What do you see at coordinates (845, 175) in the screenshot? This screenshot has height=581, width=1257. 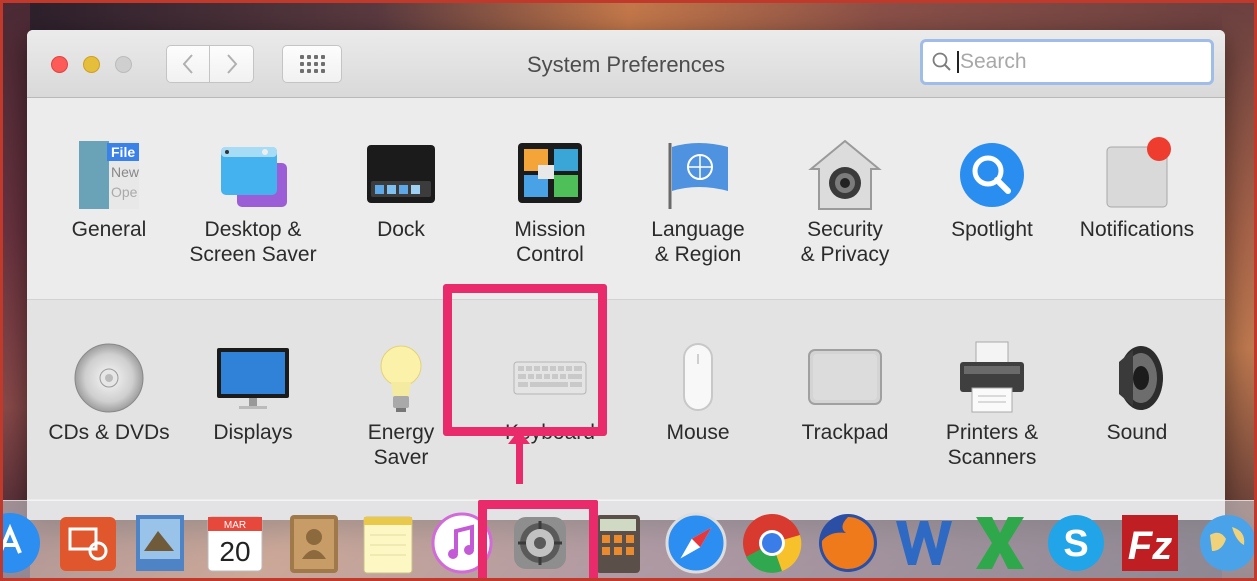 I see `security-privacy-icon` at bounding box center [845, 175].